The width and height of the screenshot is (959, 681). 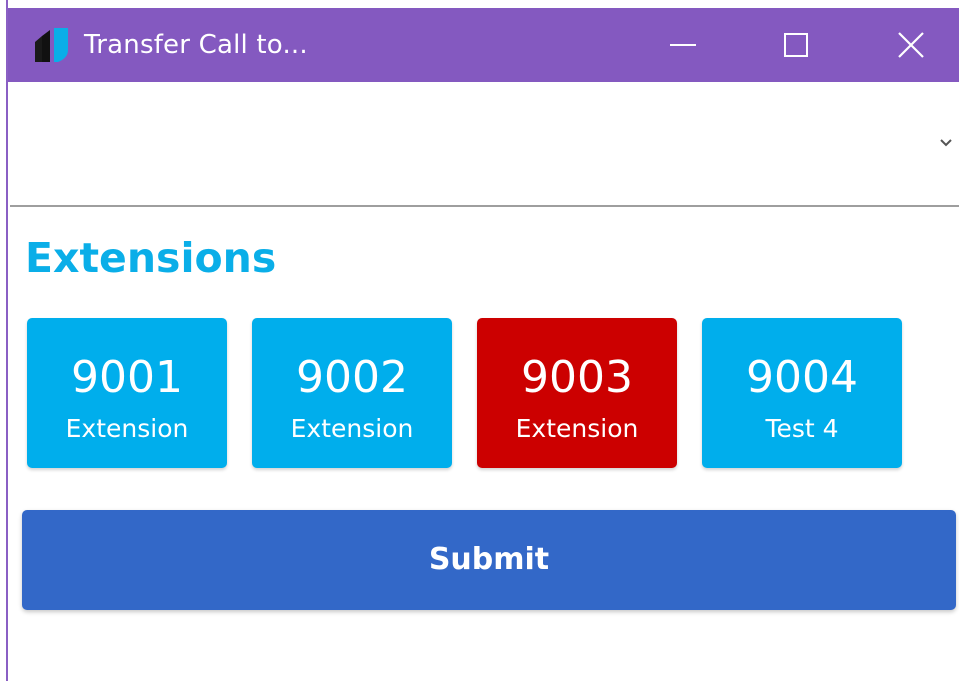 I want to click on extension-number: 9001, so click(x=127, y=377).